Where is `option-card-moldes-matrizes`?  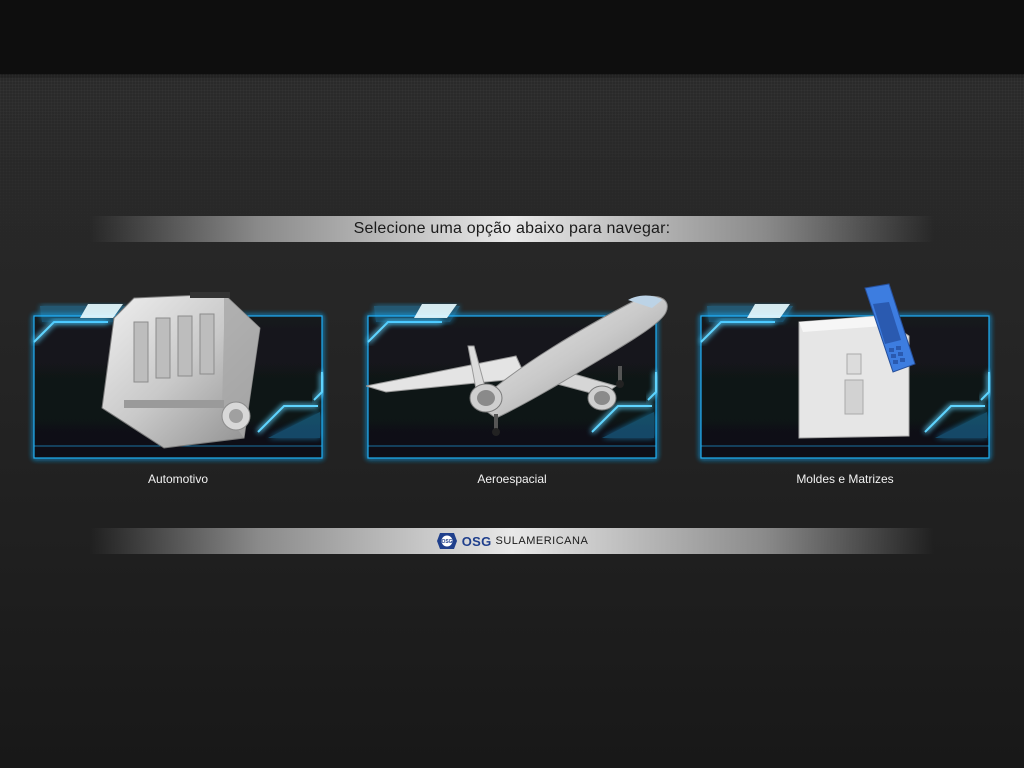
option-card-moldes-matrizes is located at coordinates (845, 376).